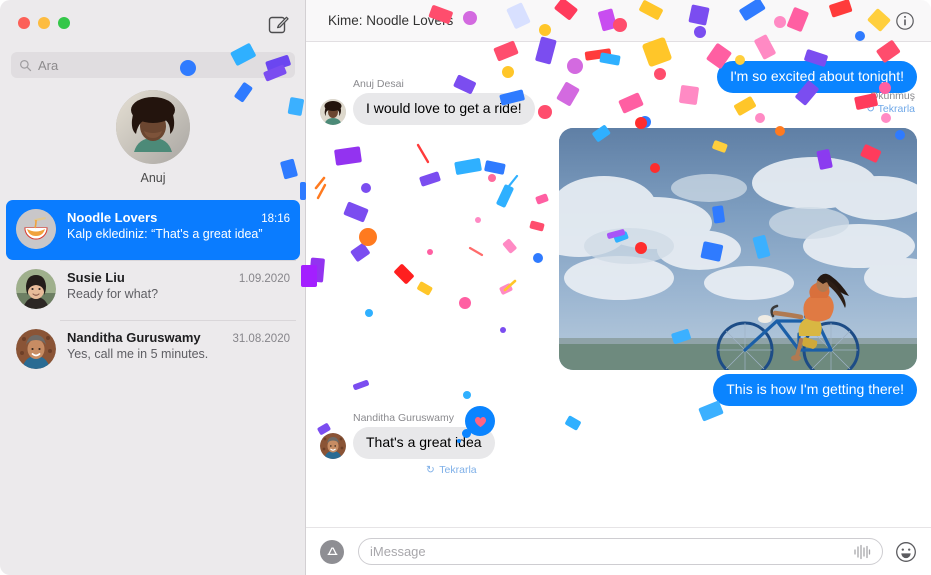  I want to click on sender-name: Anuj Desai, so click(378, 84).